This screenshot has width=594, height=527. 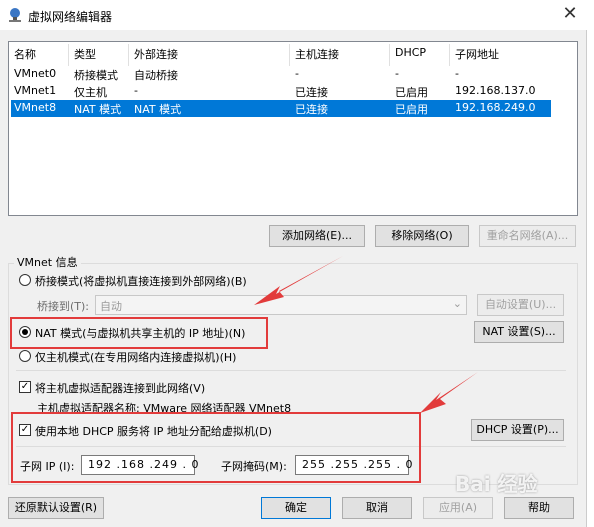 What do you see at coordinates (496, 484) in the screenshot?
I see `watermark: Bai 经验` at bounding box center [496, 484].